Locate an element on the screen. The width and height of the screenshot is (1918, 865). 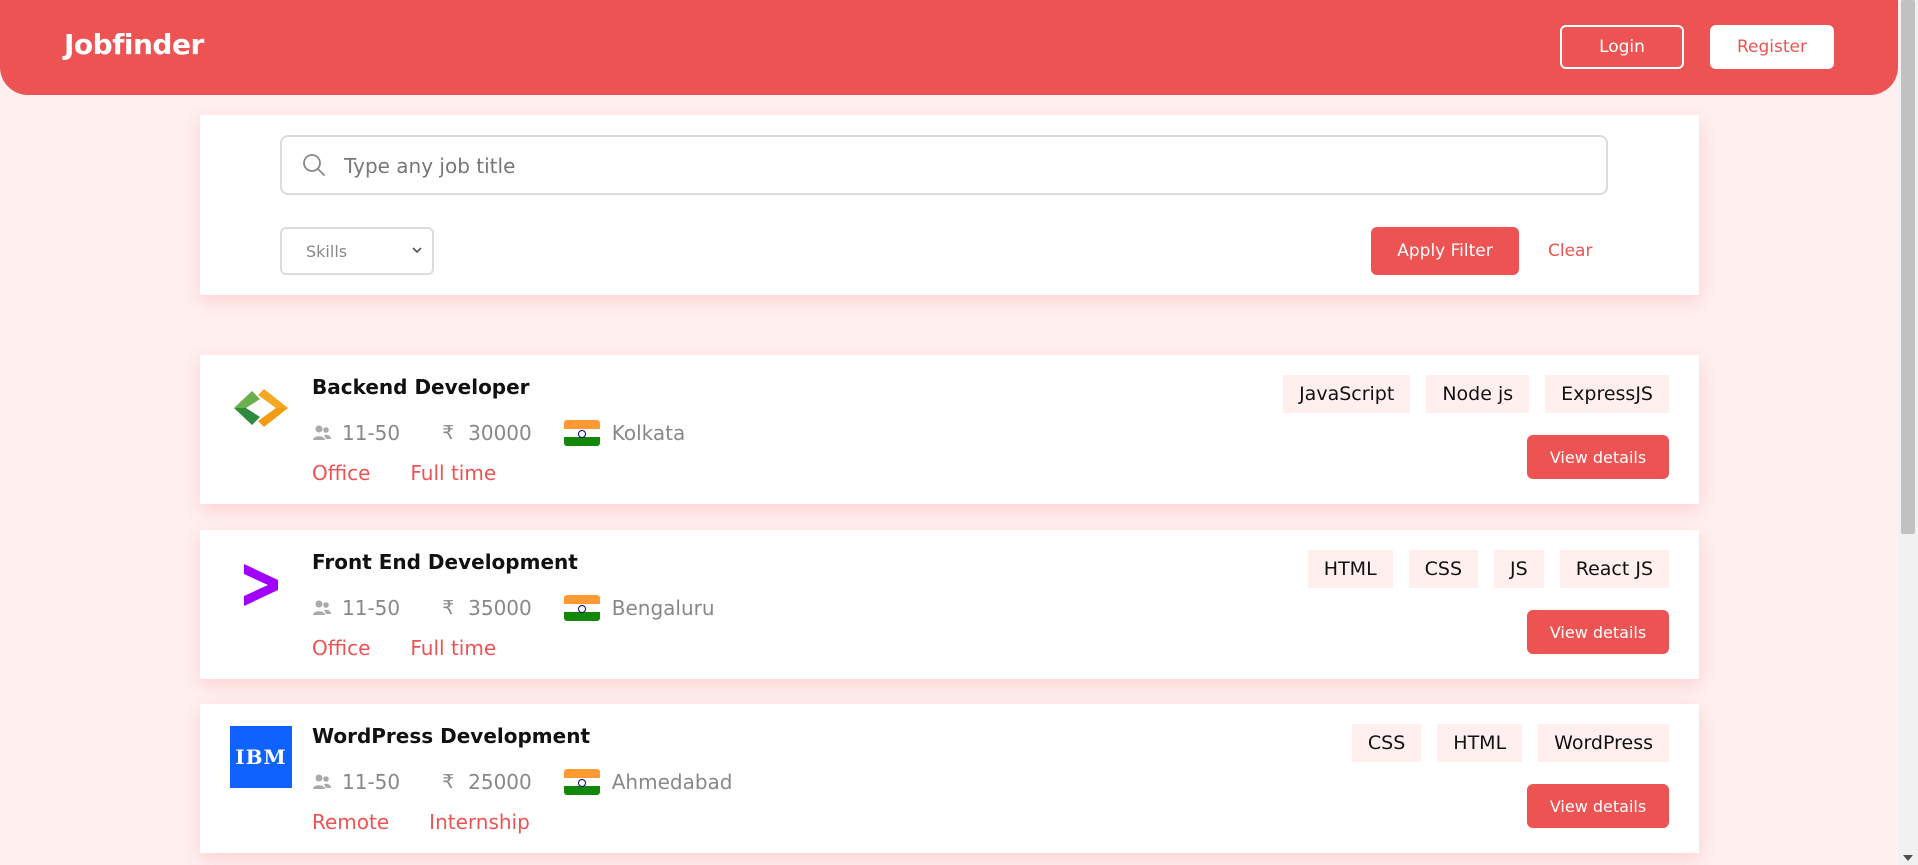
scrollbar is located at coordinates (1908, 432).